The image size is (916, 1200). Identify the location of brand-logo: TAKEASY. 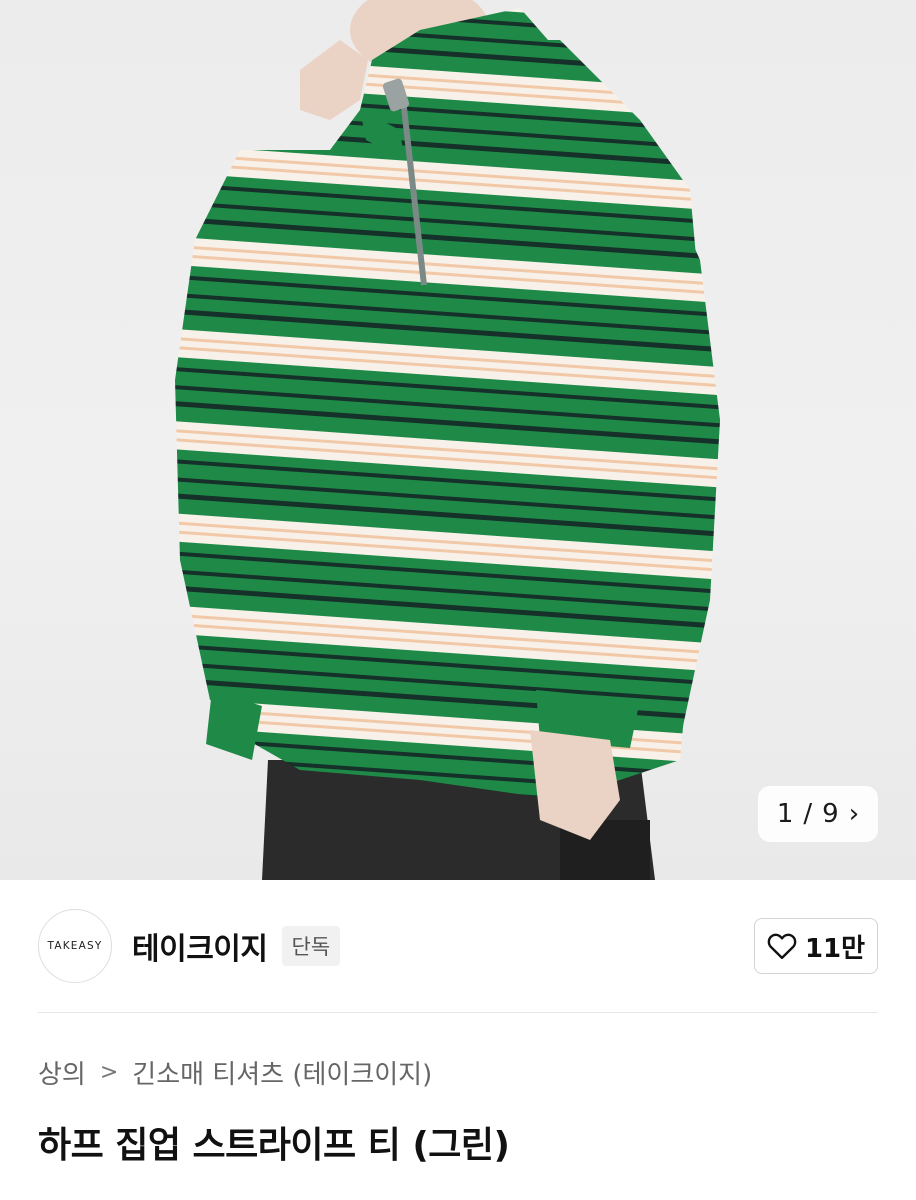
(75, 946).